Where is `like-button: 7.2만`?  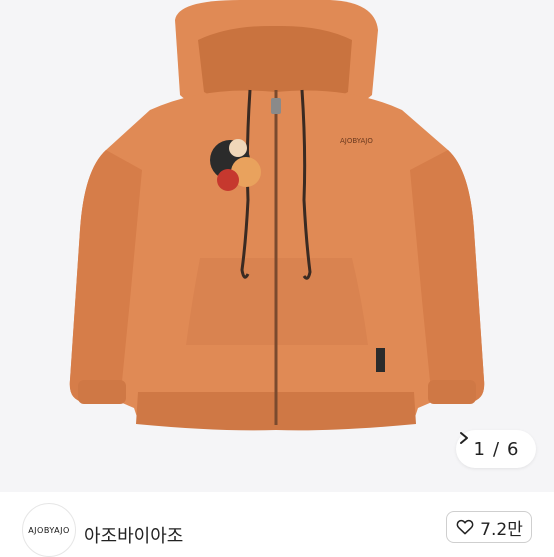 like-button: 7.2만 is located at coordinates (489, 527).